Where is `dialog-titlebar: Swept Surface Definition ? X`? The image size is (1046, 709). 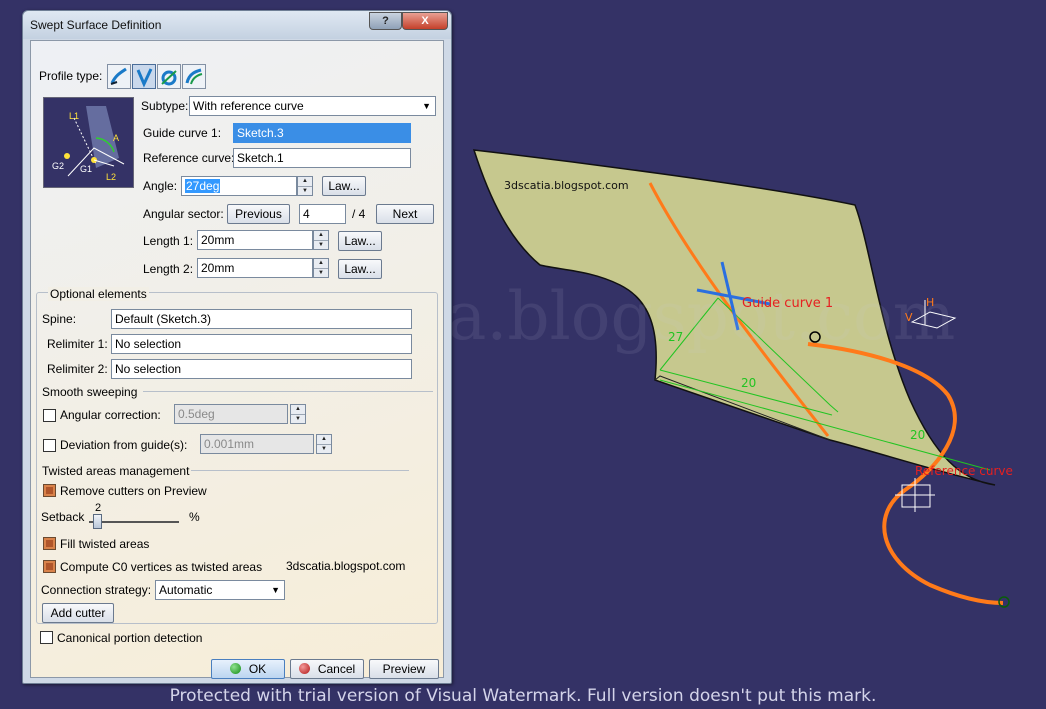 dialog-titlebar: Swept Surface Definition ? X is located at coordinates (237, 25).